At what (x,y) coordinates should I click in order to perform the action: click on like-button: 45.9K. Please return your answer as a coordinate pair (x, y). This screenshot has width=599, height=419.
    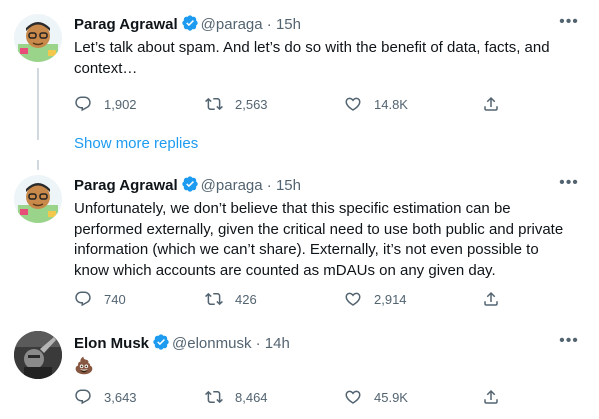
    Looking at the image, I should click on (376, 397).